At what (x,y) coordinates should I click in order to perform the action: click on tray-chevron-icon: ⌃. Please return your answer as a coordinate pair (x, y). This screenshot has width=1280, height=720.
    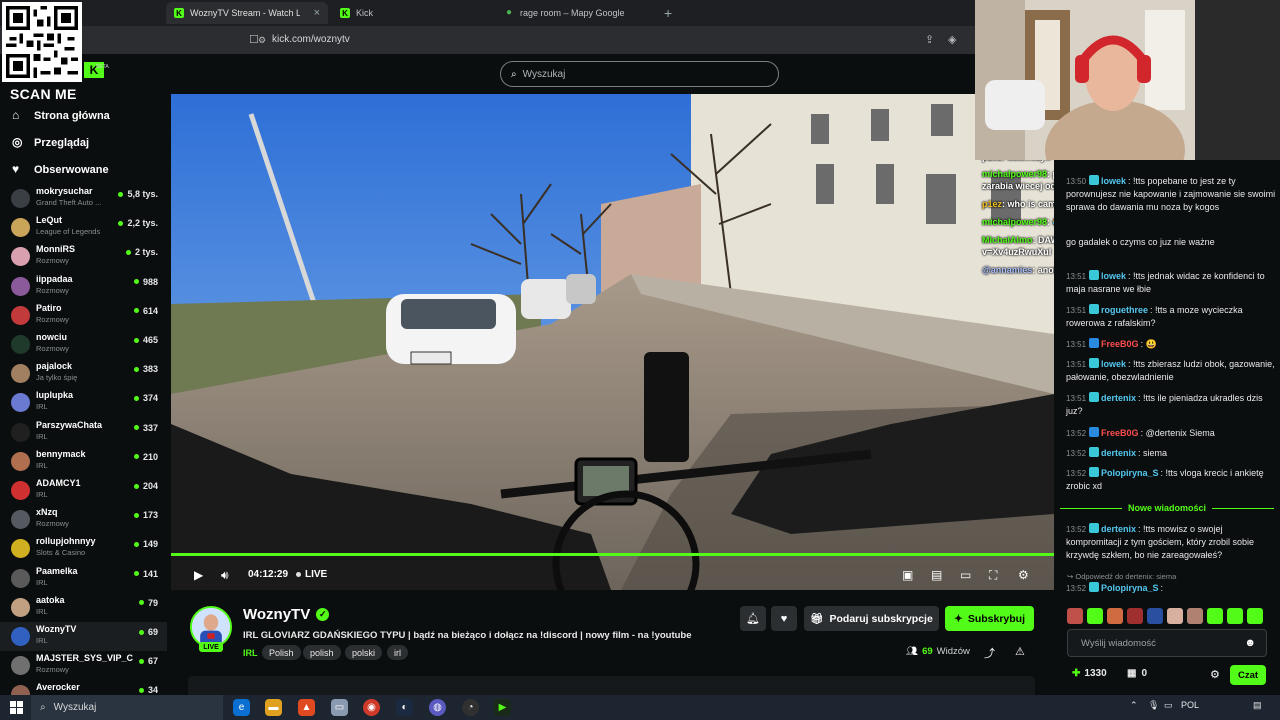
    Looking at the image, I should click on (1134, 705).